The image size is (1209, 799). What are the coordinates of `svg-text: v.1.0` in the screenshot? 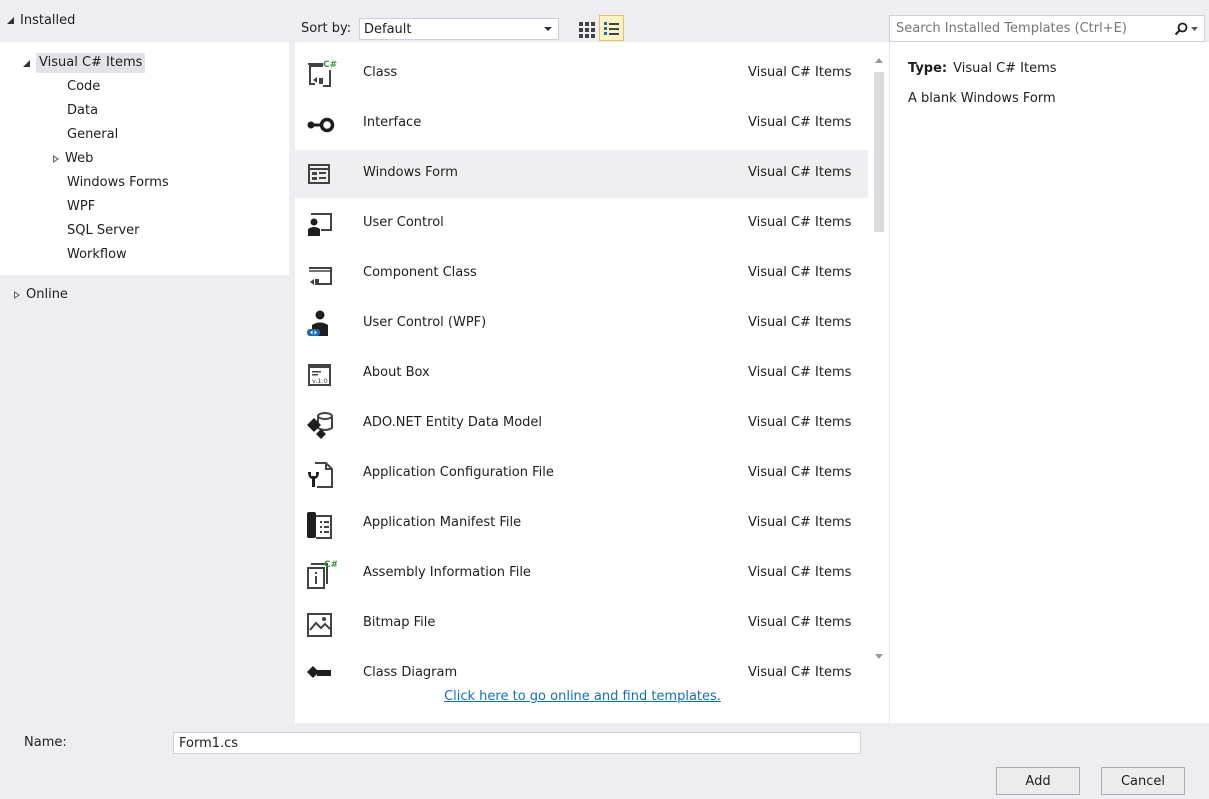 It's located at (320, 381).